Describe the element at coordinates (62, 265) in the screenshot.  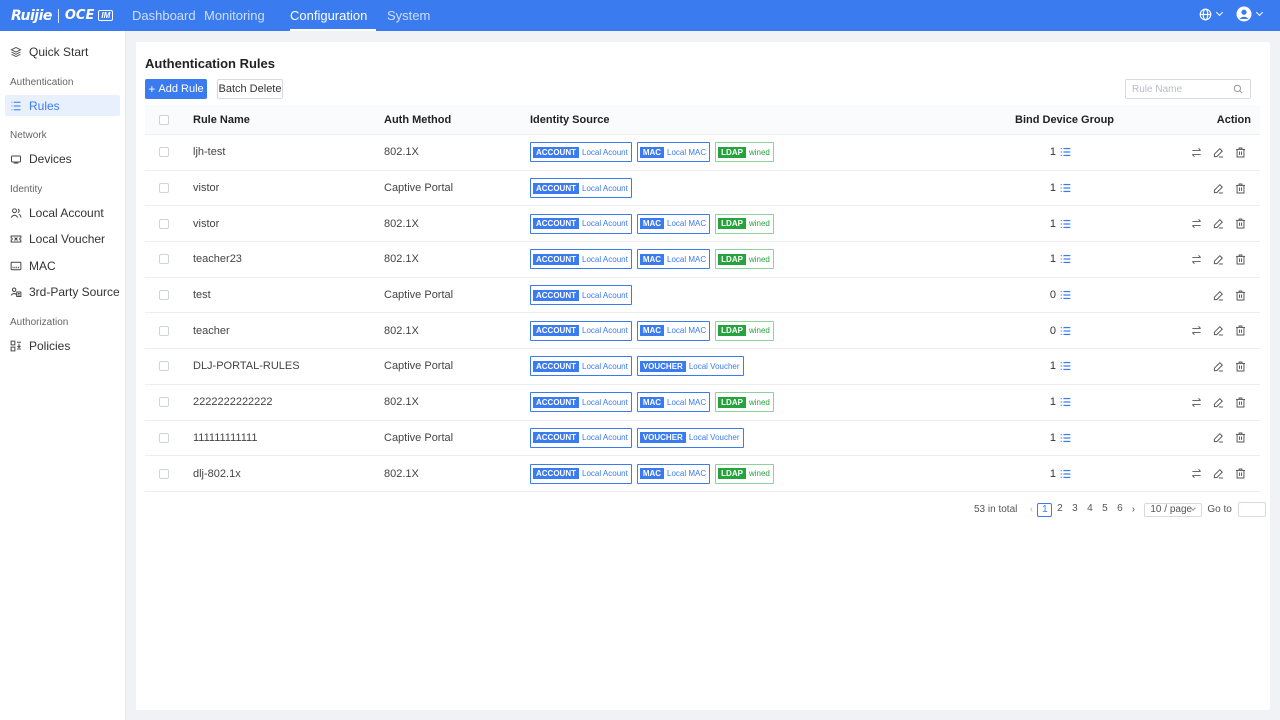
I see `sidebar-item-mac: MAC` at that location.